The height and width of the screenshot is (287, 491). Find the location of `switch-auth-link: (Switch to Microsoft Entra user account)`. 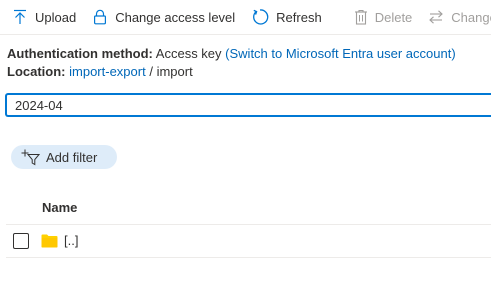

switch-auth-link: (Switch to Microsoft Entra user account) is located at coordinates (340, 53).